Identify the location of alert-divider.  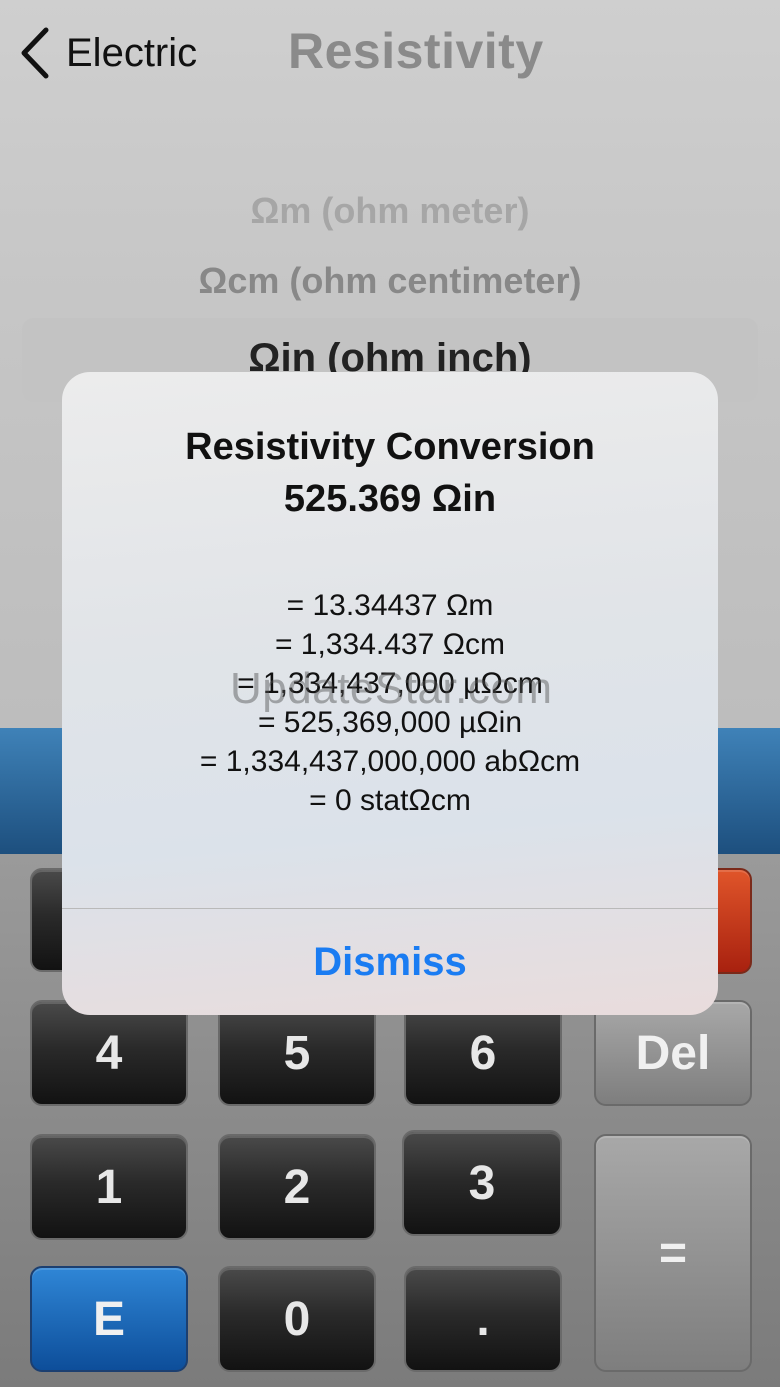
(390, 908).